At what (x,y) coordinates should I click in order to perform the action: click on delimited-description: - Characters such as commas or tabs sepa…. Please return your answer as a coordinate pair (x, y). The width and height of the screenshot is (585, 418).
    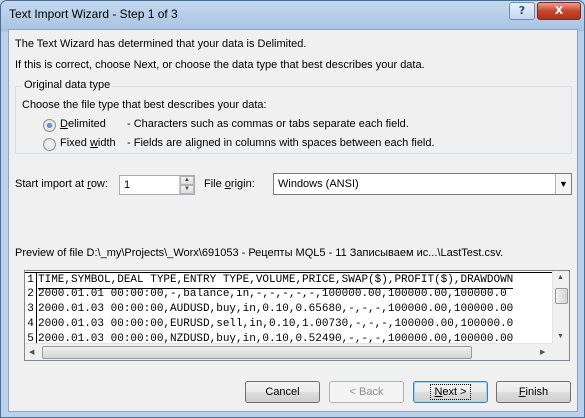
    Looking at the image, I should click on (268, 124).